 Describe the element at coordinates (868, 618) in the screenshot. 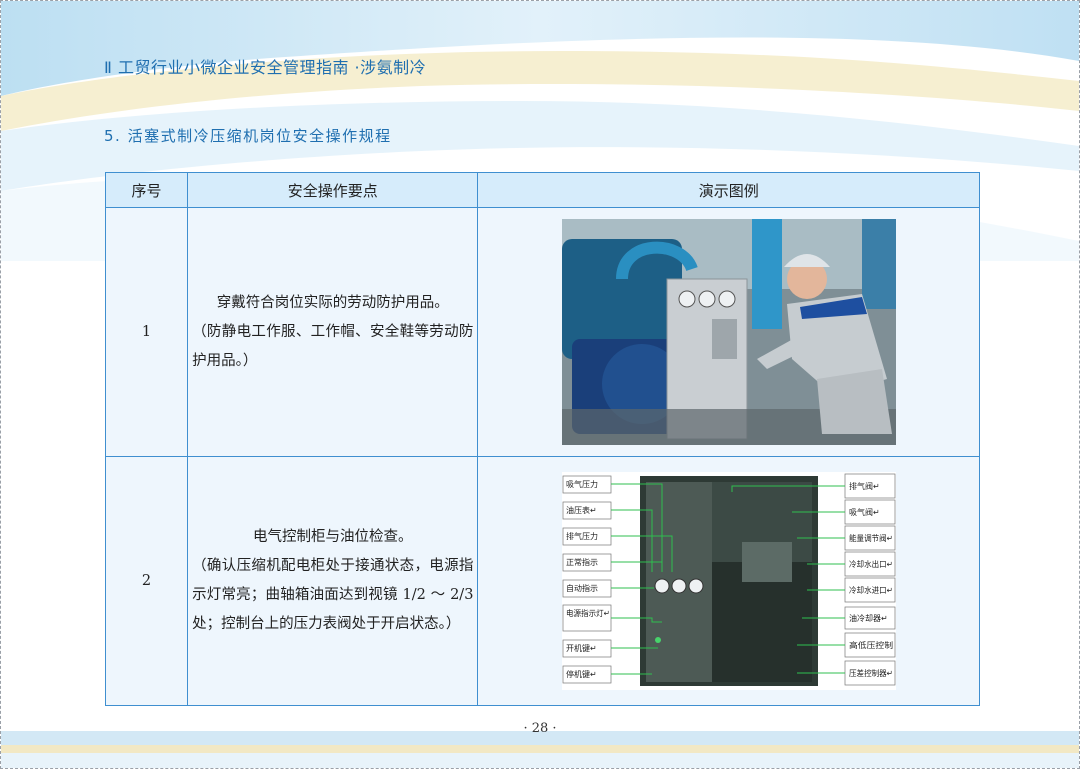

I see `label-oil-cooler: 油冷却器↵` at that location.